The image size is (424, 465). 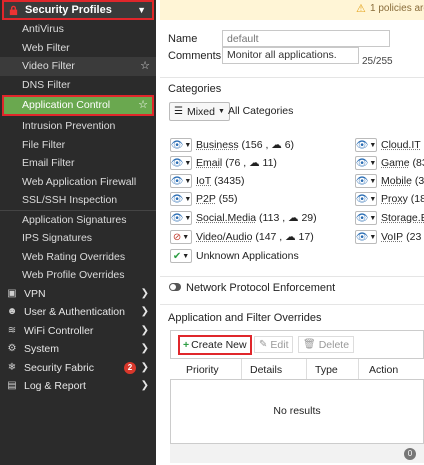 I want to click on sidebar-item-ssl-ssh-inspection: SSL/SSH Inspection, so click(x=78, y=200).